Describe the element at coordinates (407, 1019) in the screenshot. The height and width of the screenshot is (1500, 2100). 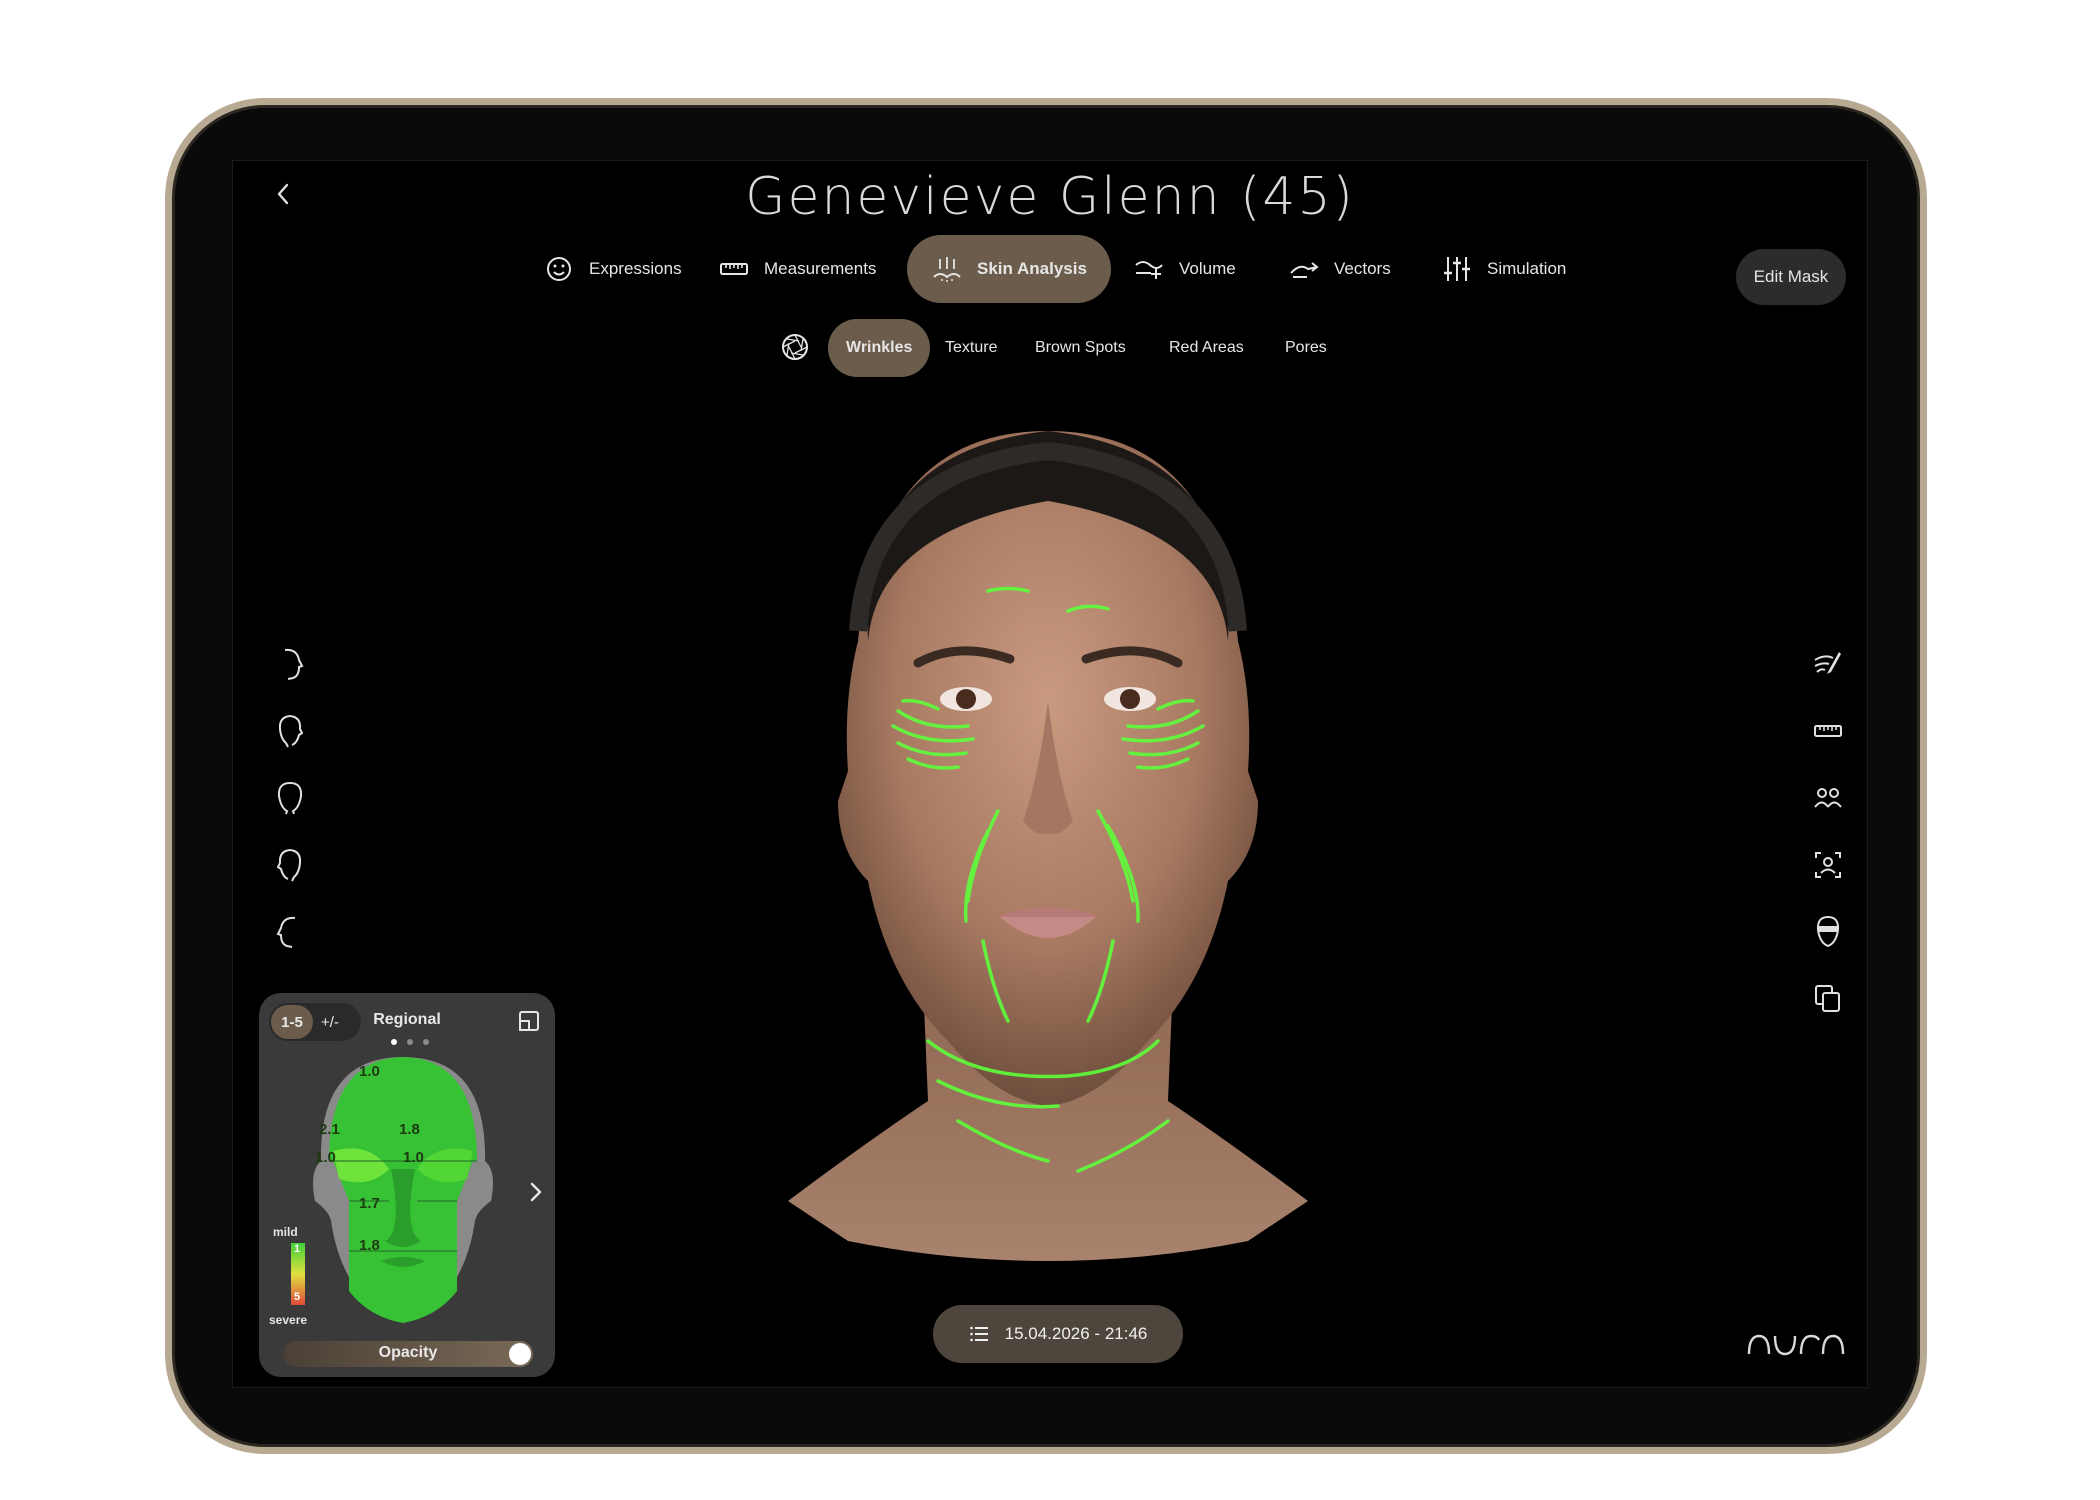
I see `panel-title: Regional` at that location.